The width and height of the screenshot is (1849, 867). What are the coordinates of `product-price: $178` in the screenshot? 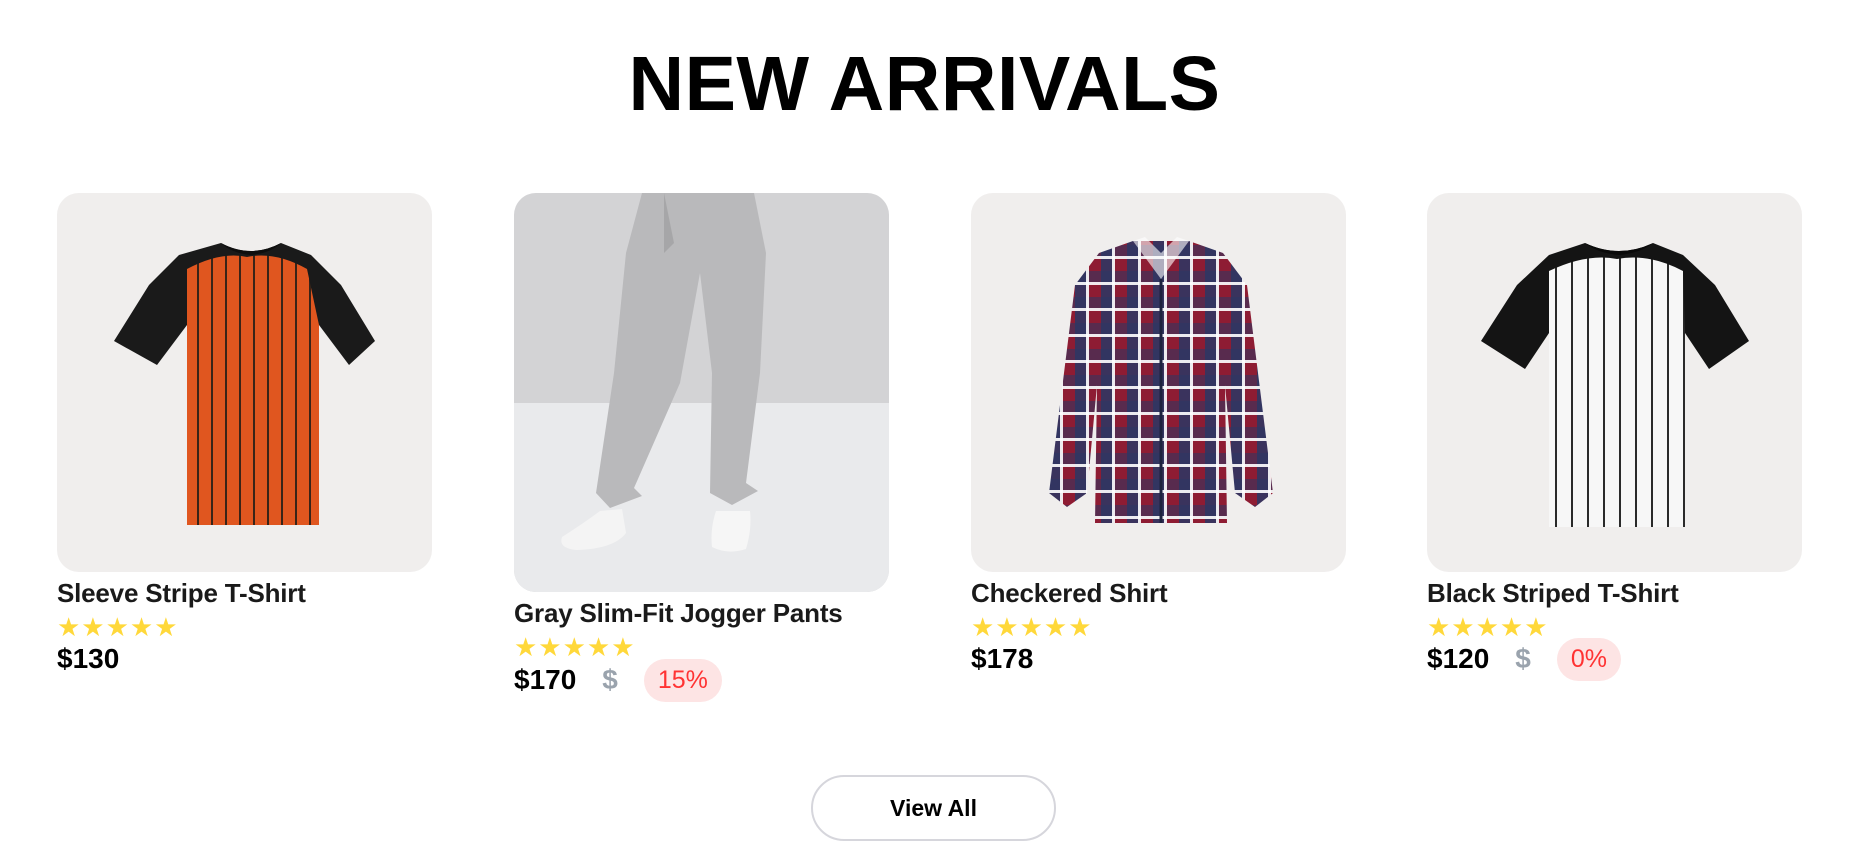 It's located at (1002, 658).